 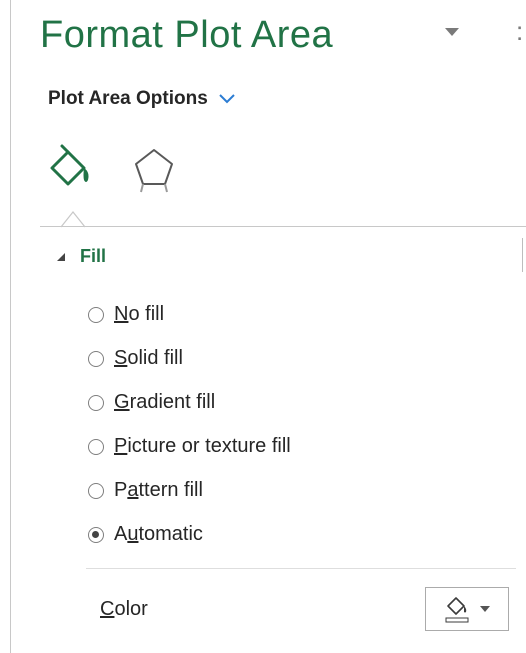 I want to click on tab-fill-line, so click(x=70, y=169).